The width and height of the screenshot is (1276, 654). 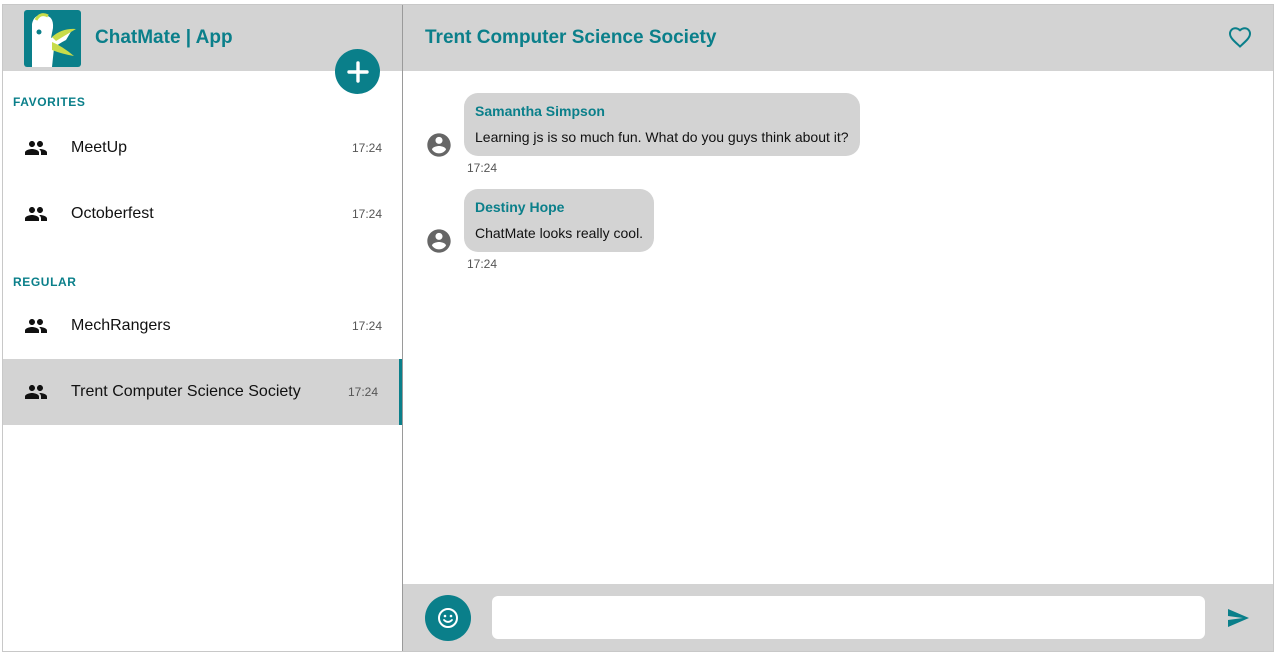 I want to click on chat-item-label: MechRangers, so click(x=121, y=325).